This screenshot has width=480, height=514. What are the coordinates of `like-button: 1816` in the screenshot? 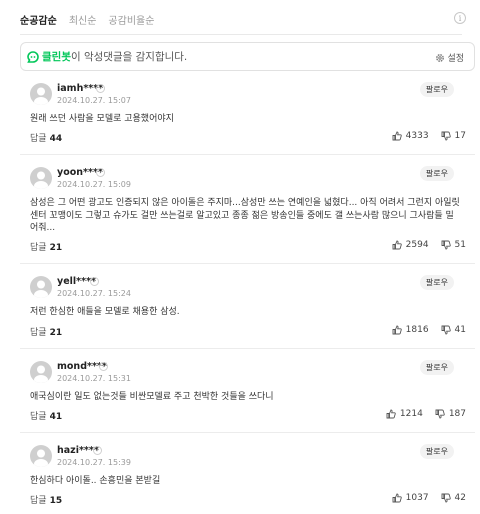 It's located at (410, 330).